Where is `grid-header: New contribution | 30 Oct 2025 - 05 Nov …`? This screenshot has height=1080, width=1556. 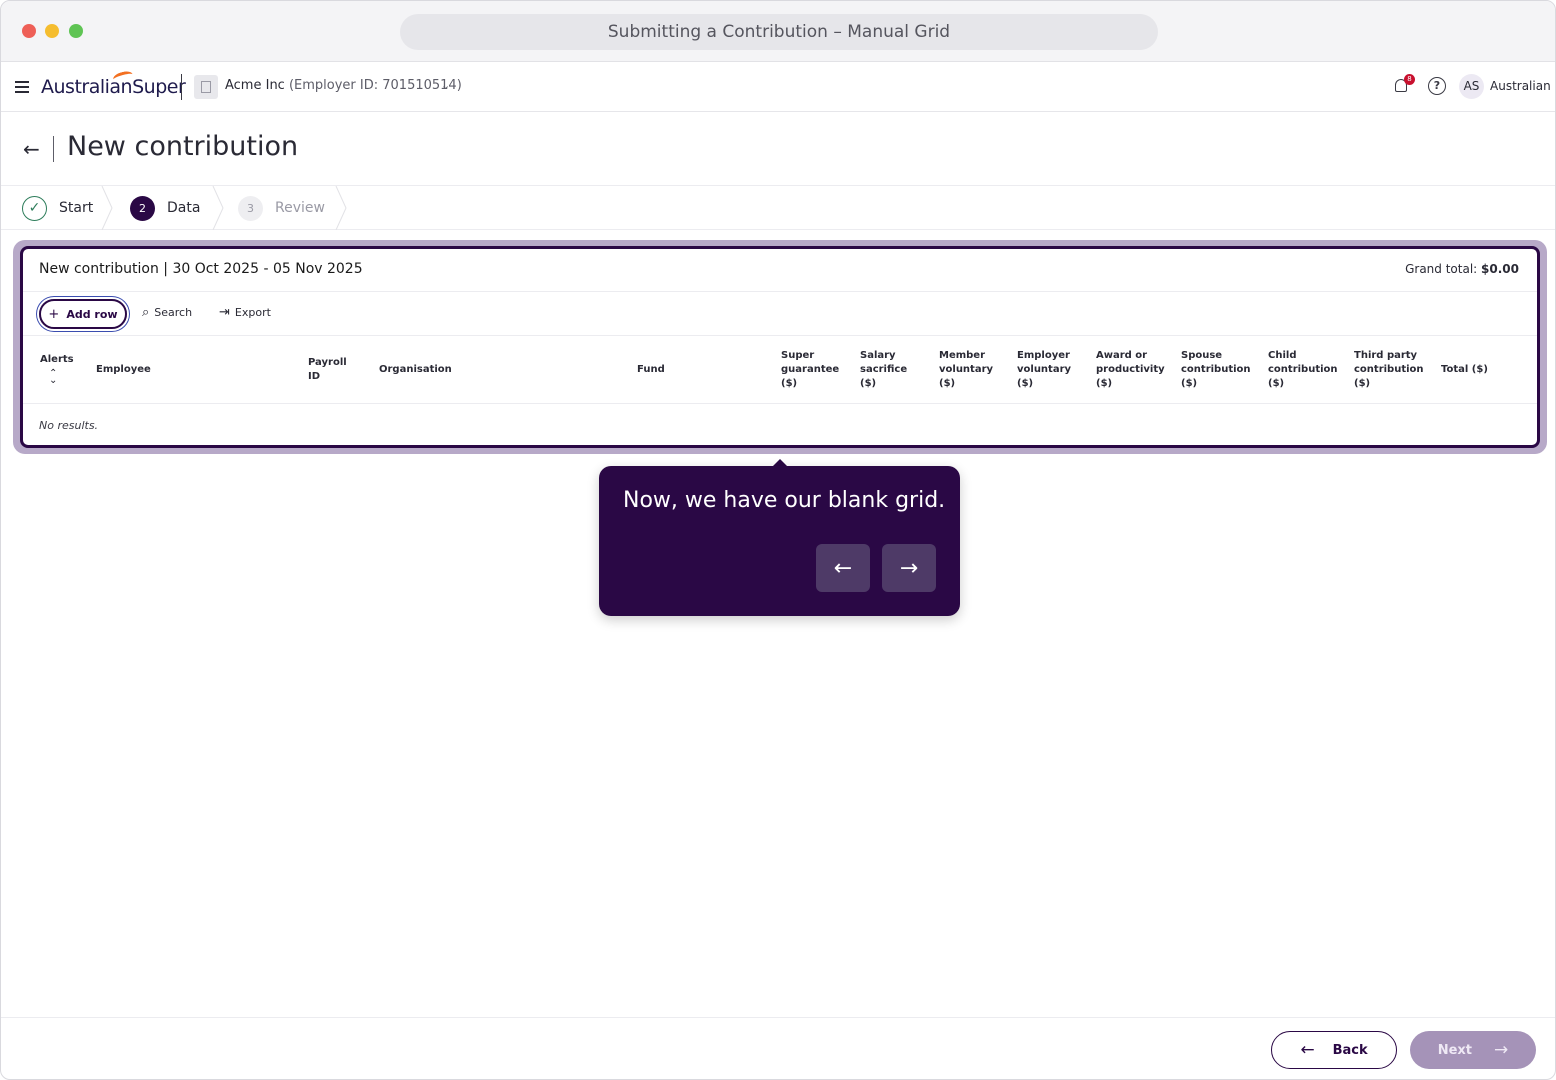
grid-header: New contribution | 30 Oct 2025 - 05 Nov … is located at coordinates (780, 270).